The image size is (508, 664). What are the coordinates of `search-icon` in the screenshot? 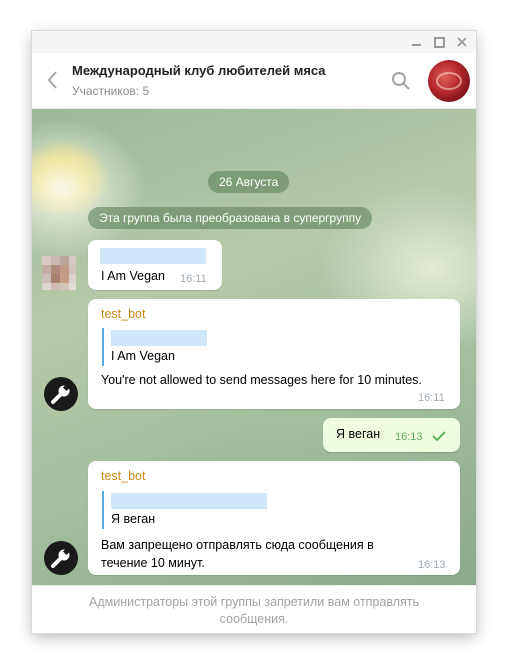 It's located at (401, 81).